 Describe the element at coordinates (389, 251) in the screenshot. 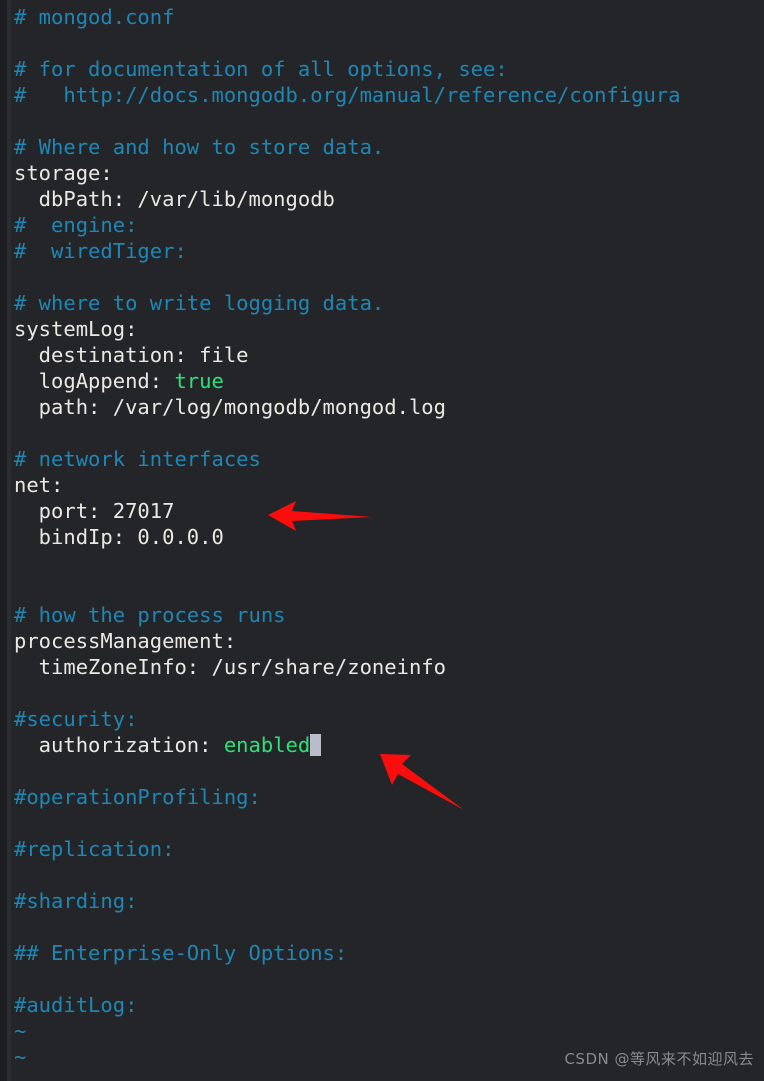

I see `code-line: # wiredTiger:` at that location.